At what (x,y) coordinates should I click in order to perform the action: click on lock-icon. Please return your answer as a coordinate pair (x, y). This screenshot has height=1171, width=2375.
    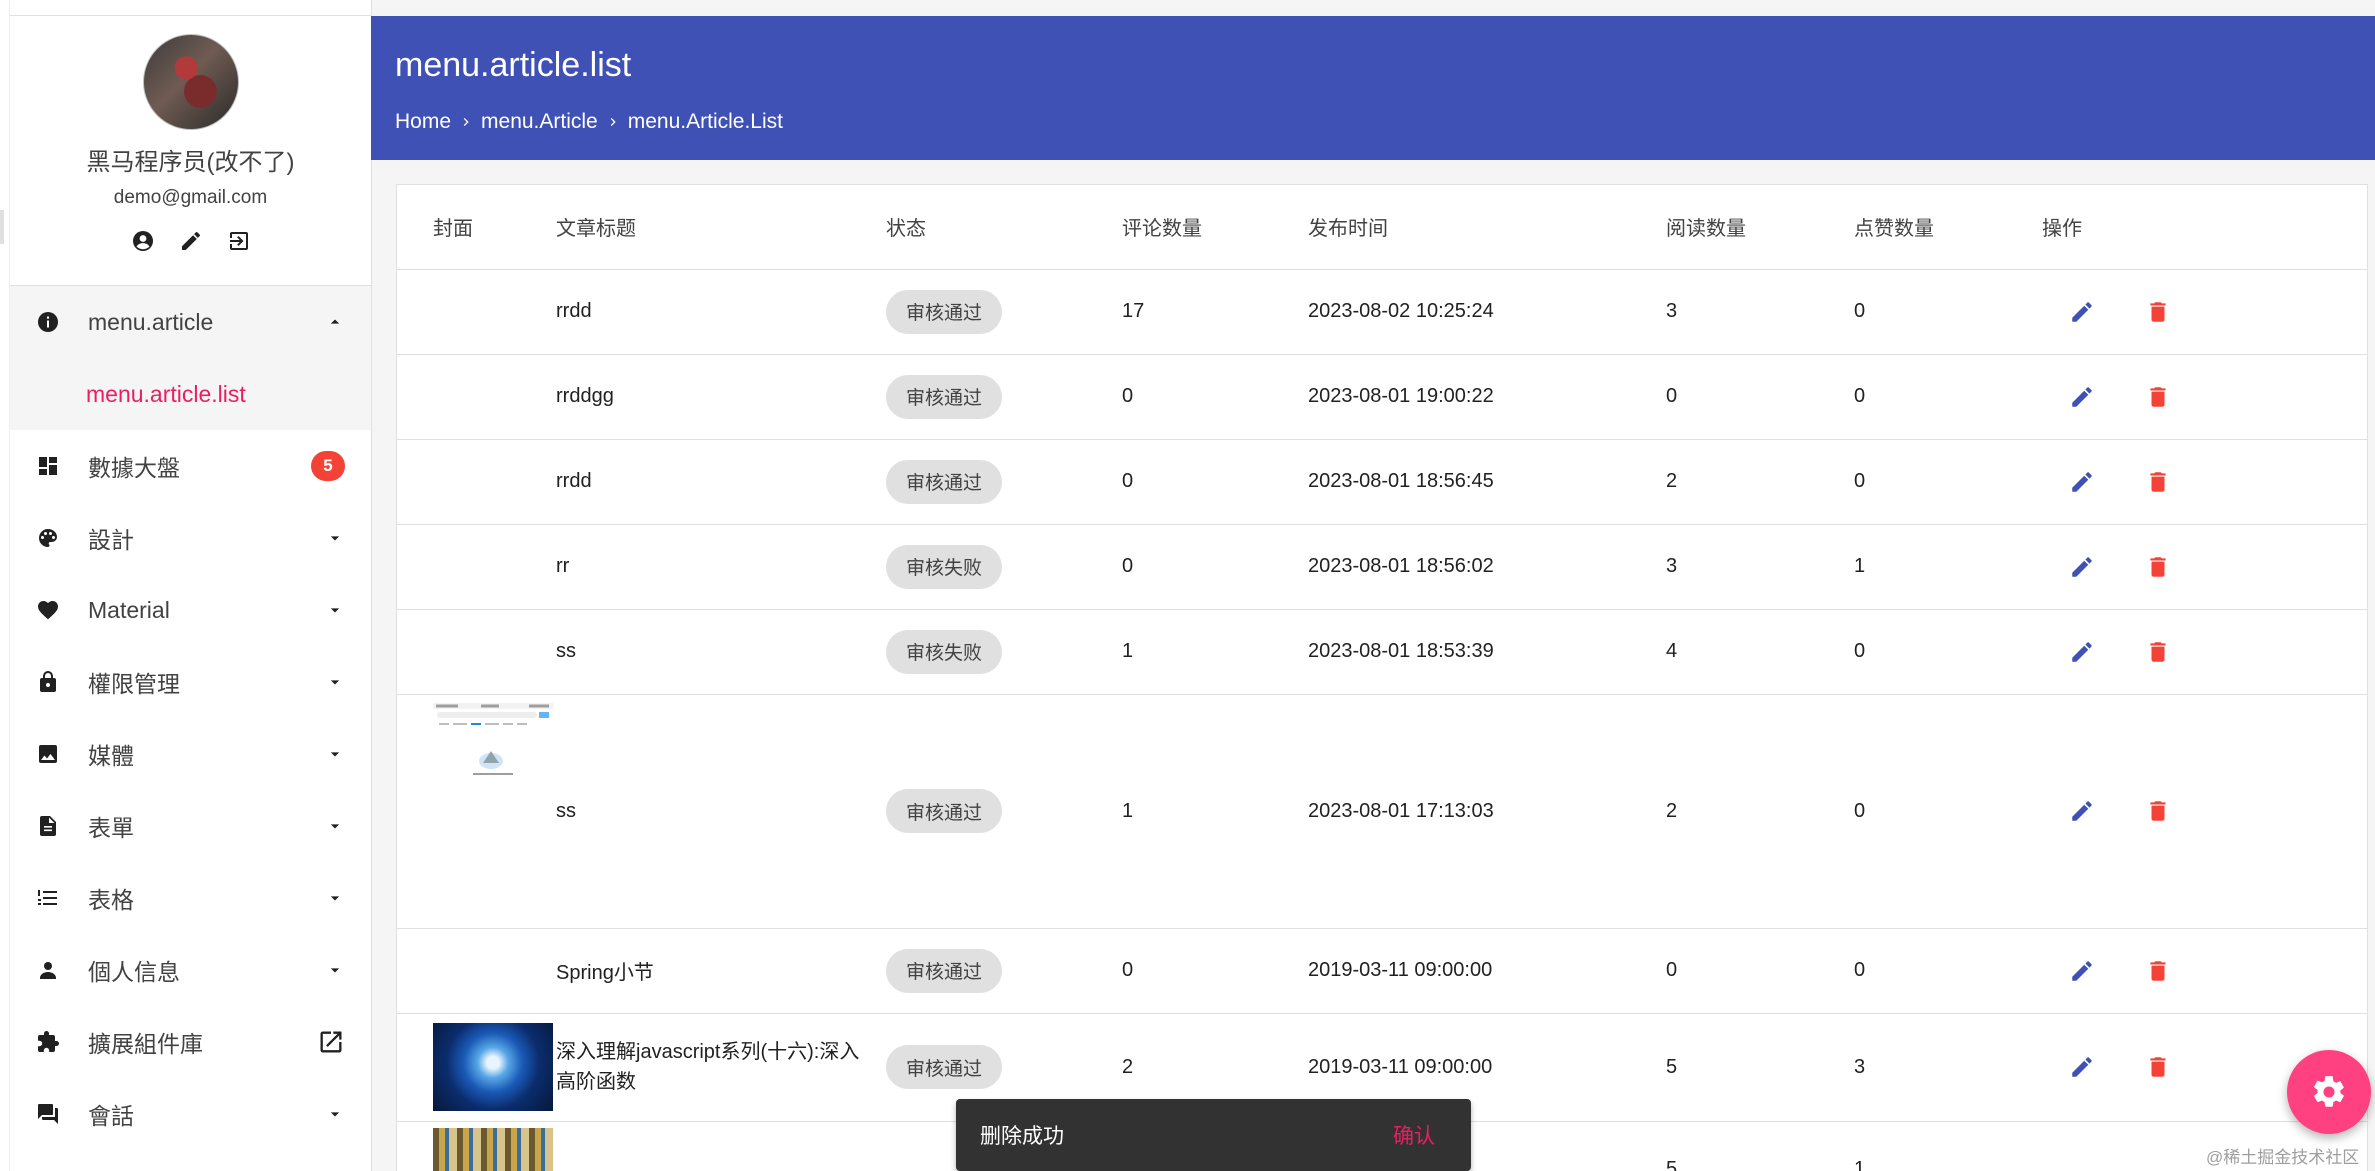
    Looking at the image, I should click on (48, 682).